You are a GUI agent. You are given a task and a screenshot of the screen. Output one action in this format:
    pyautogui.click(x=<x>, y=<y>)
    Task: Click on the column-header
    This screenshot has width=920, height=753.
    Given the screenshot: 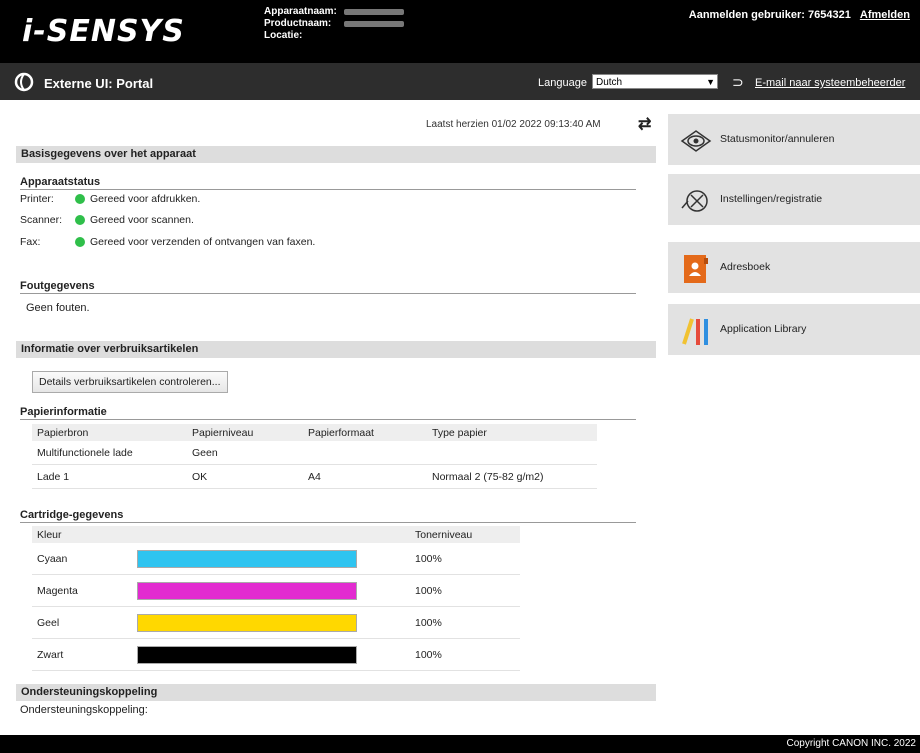 What is the action you would take?
    pyautogui.click(x=271, y=534)
    